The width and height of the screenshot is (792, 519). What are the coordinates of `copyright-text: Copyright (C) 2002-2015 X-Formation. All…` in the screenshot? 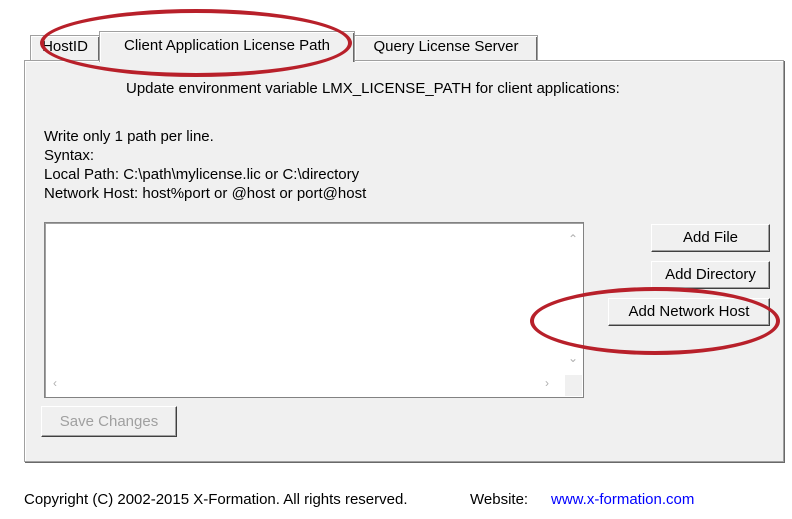 It's located at (216, 499).